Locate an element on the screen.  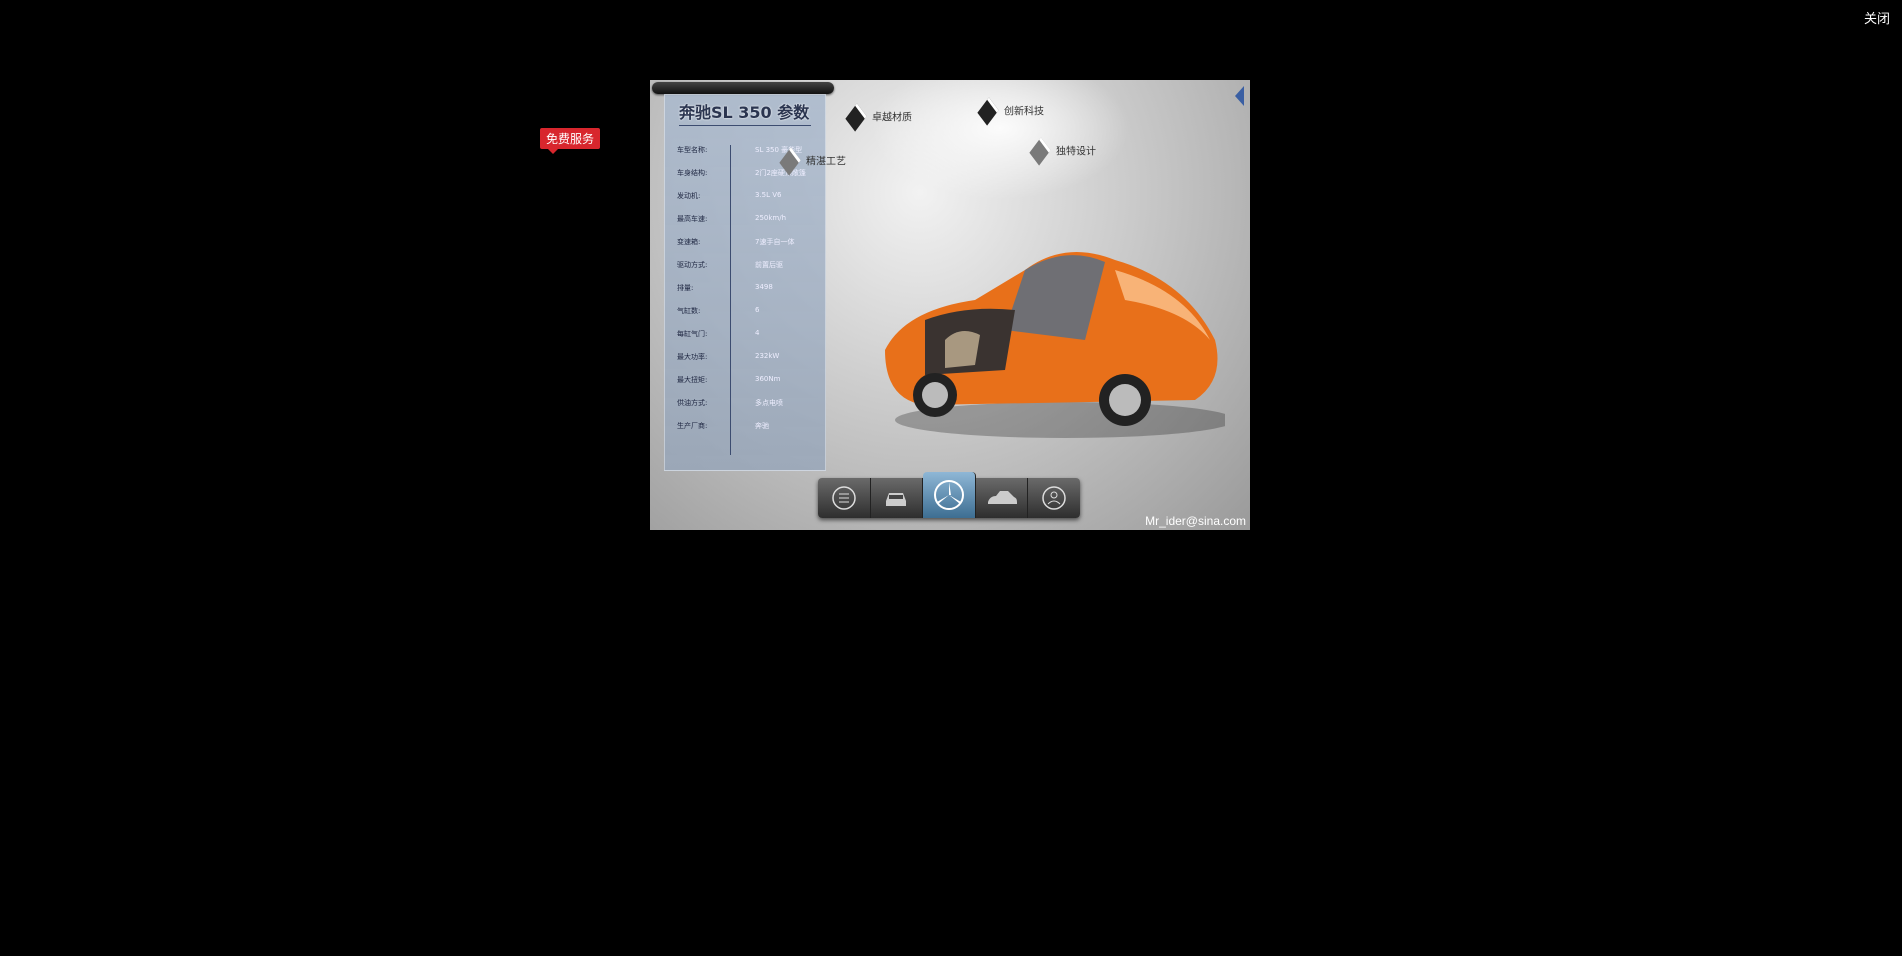
car-side-icon is located at coordinates (1002, 497).